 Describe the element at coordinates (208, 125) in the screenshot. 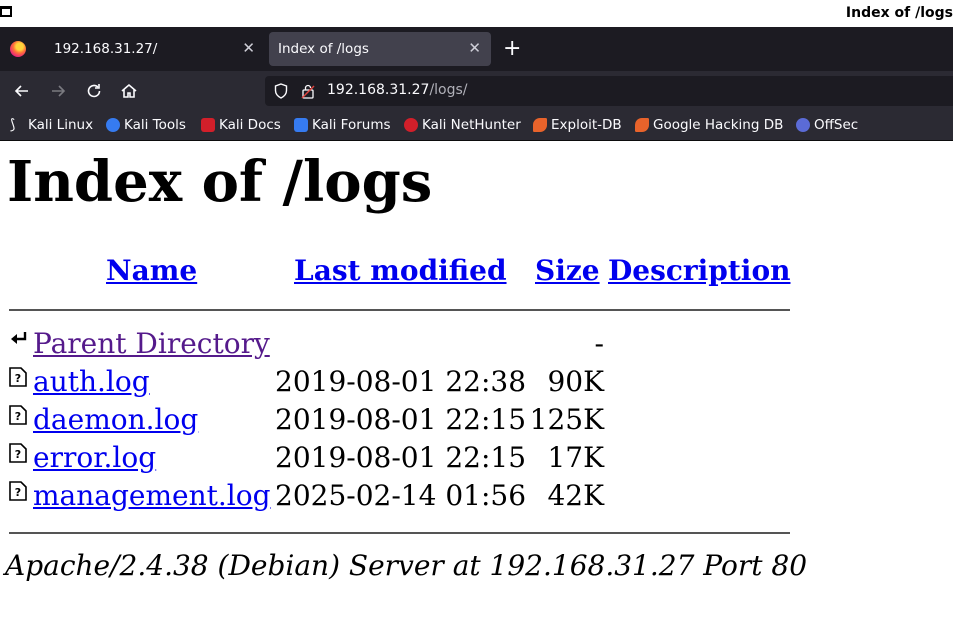

I see `kali-docs-icon` at that location.